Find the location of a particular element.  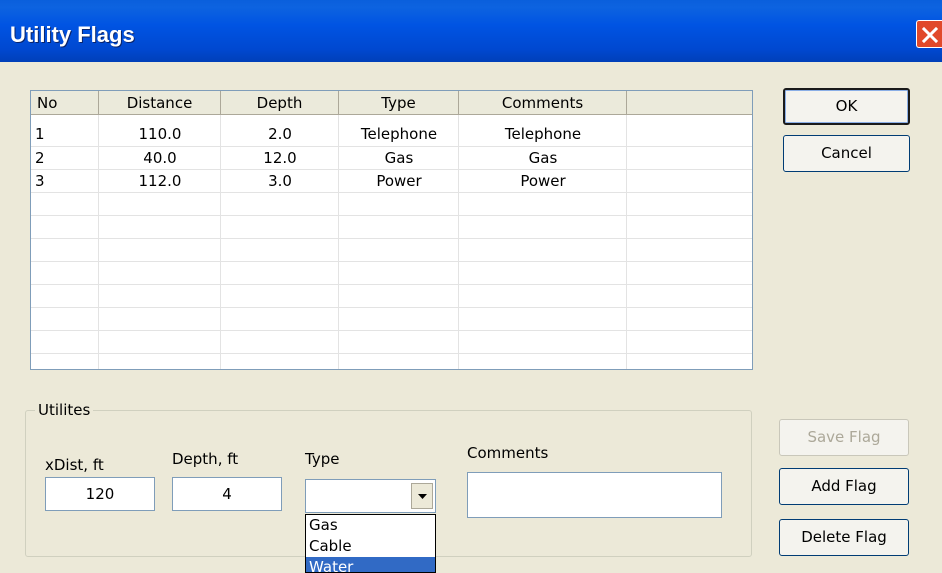

cell-type: Telephone is located at coordinates (399, 134).